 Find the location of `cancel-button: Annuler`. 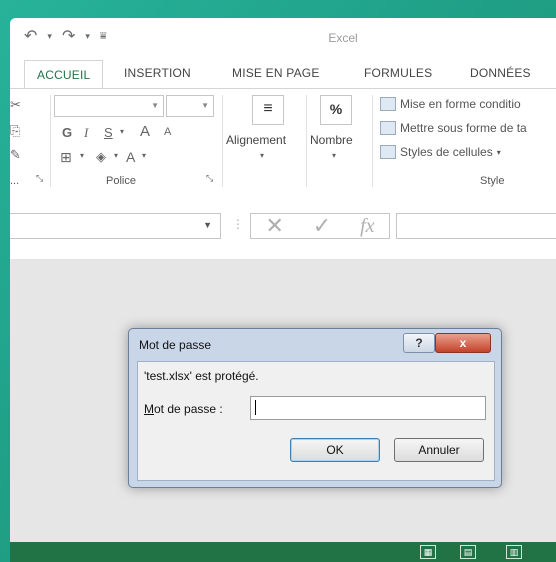

cancel-button: Annuler is located at coordinates (439, 450).